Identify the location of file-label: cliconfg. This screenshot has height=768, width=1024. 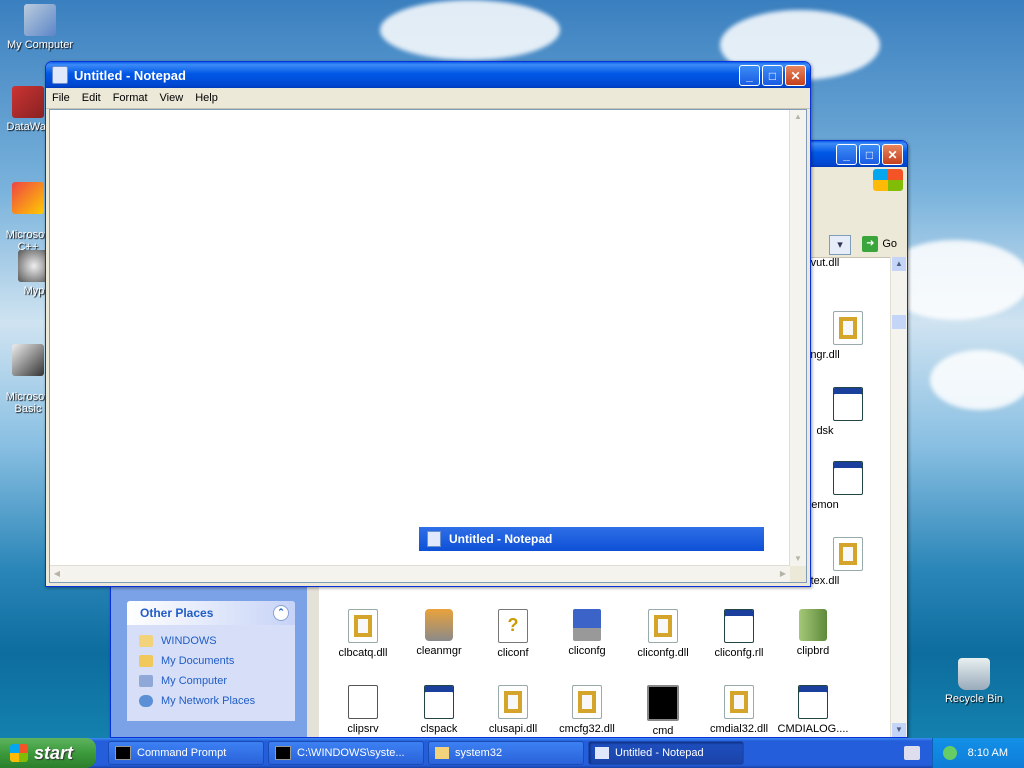
(587, 651).